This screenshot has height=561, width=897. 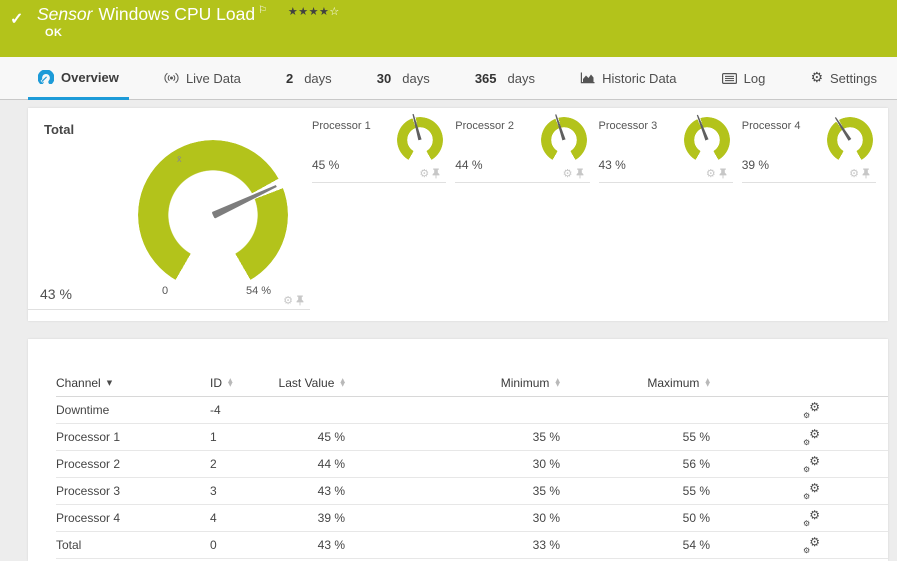 I want to click on minimum-value: 33 %, so click(x=546, y=545).